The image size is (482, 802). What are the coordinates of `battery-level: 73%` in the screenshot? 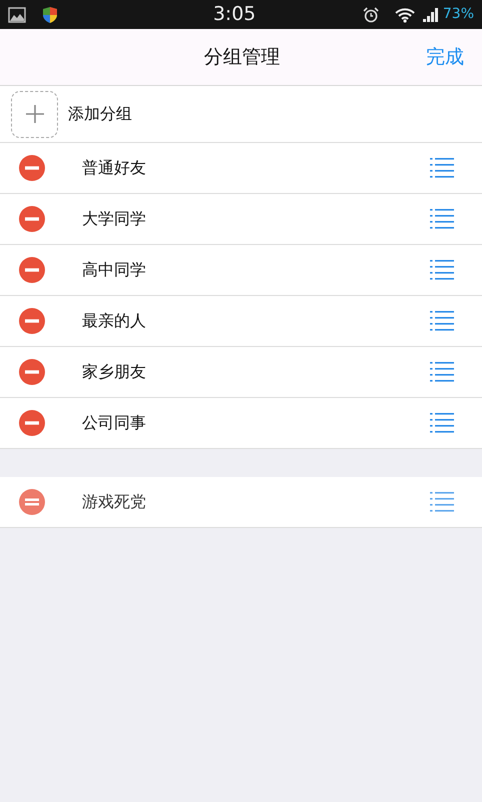 It's located at (458, 14).